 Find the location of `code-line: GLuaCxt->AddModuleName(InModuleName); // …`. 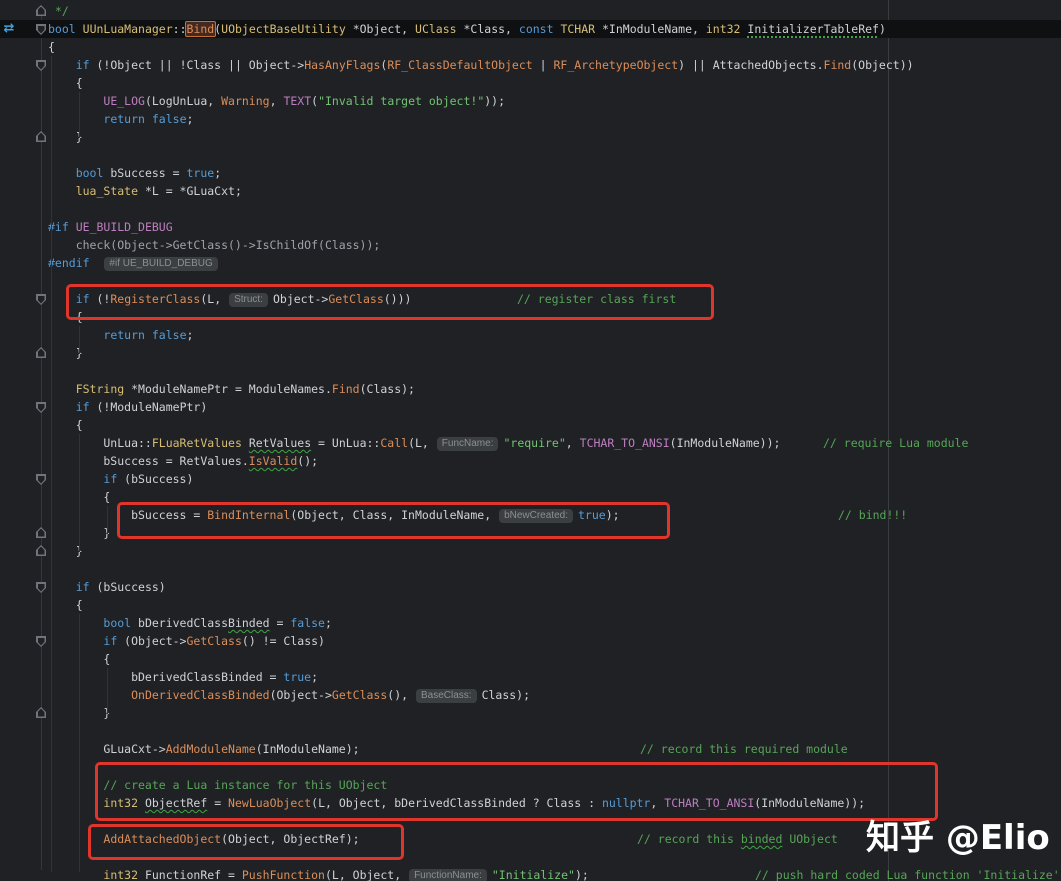

code-line: GLuaCxt->AddModuleName(InModuleName); // … is located at coordinates (530, 749).